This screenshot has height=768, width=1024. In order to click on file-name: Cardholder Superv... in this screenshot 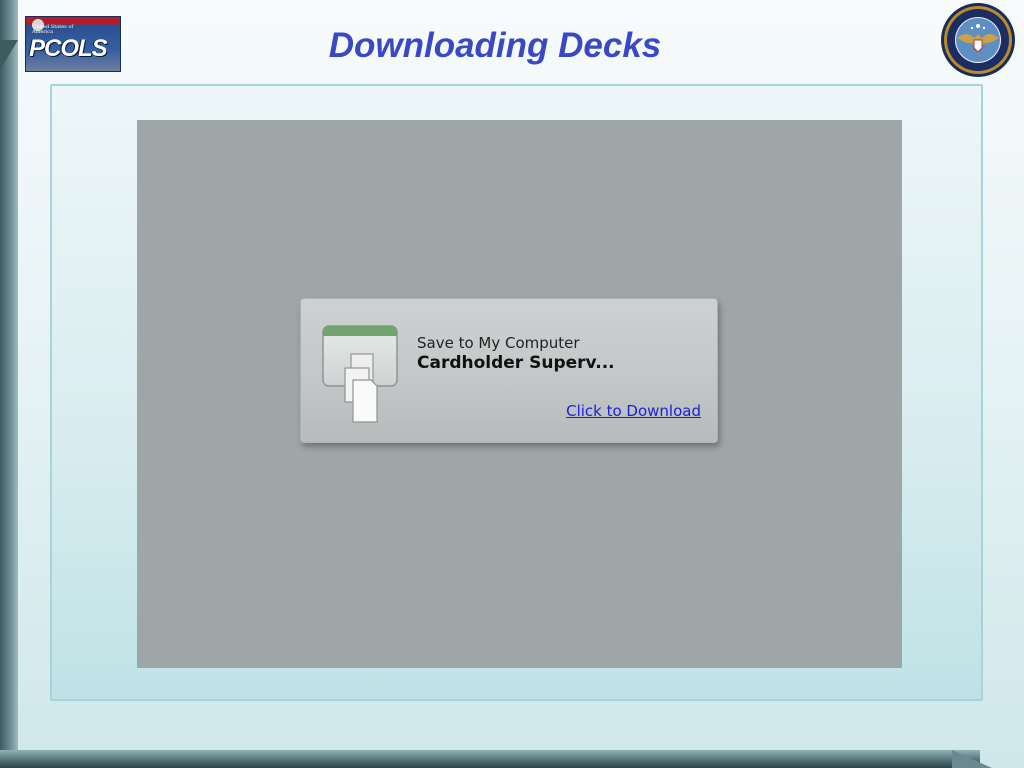, I will do `click(516, 363)`.